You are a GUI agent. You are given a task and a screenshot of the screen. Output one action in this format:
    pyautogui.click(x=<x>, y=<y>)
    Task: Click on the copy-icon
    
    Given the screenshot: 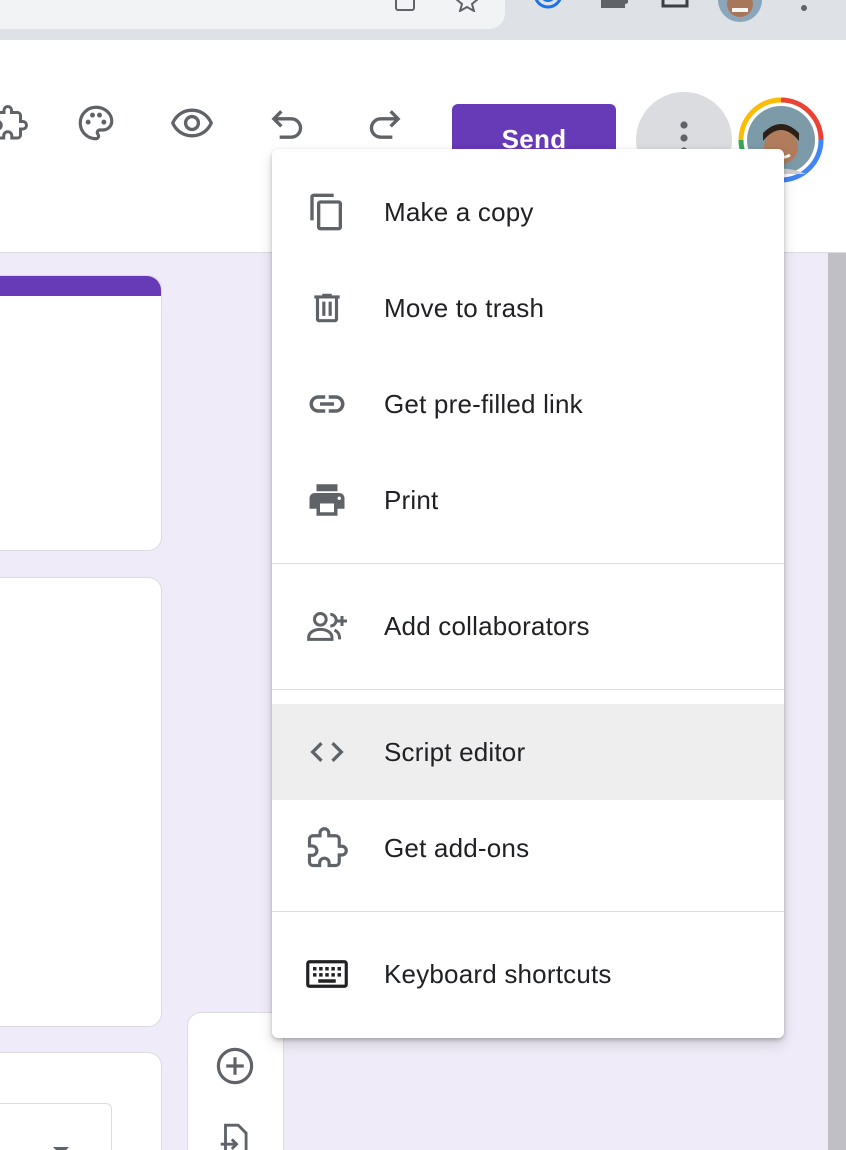 What is the action you would take?
    pyautogui.click(x=327, y=212)
    